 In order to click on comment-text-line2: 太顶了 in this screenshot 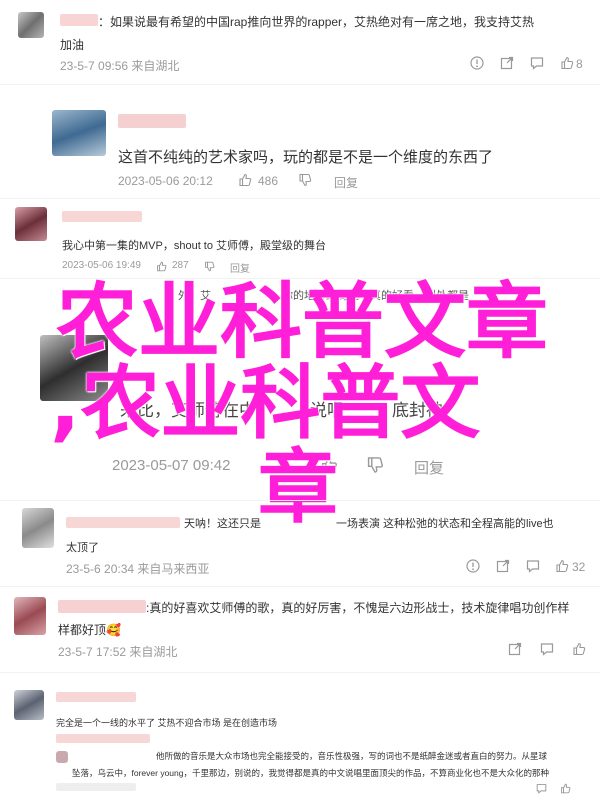, I will do `click(82, 548)`.